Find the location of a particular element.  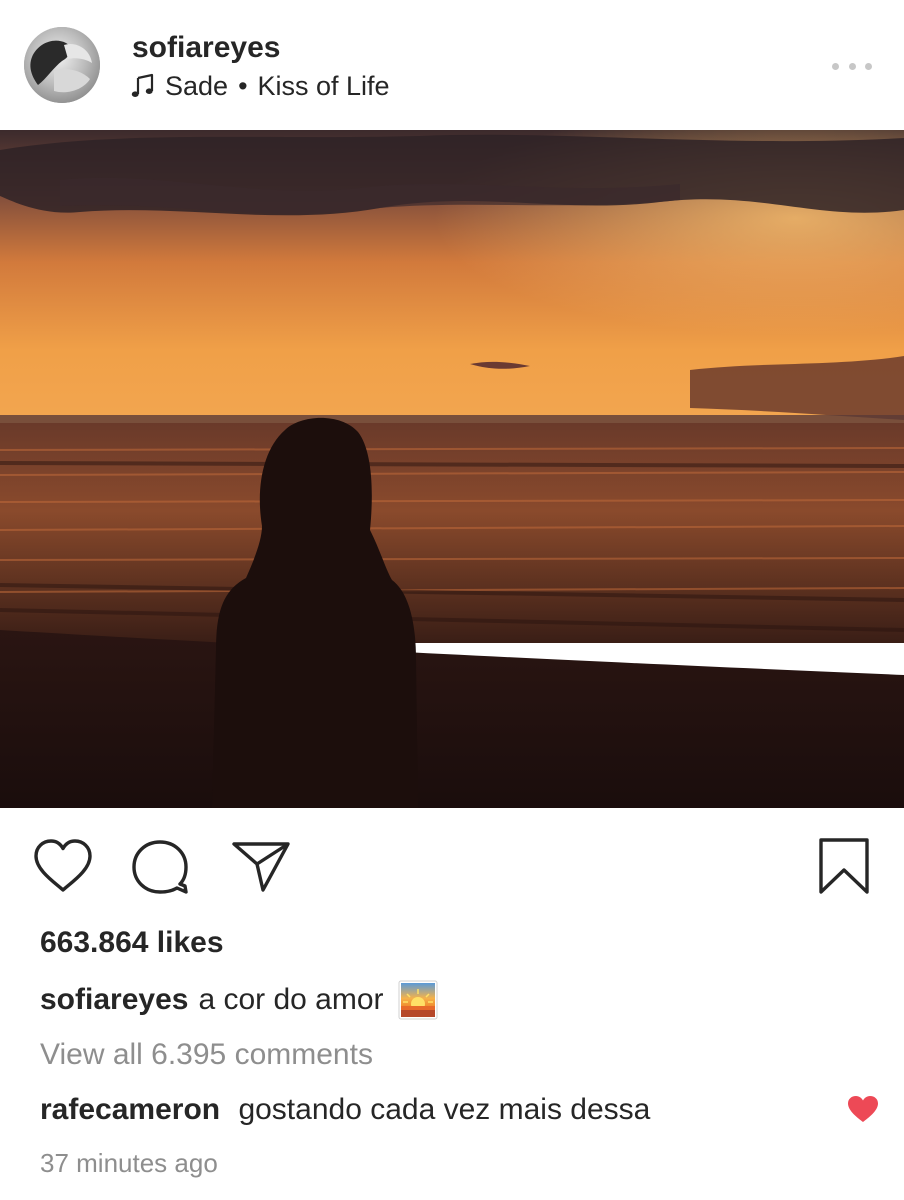

heart-icon is located at coordinates (63, 866).